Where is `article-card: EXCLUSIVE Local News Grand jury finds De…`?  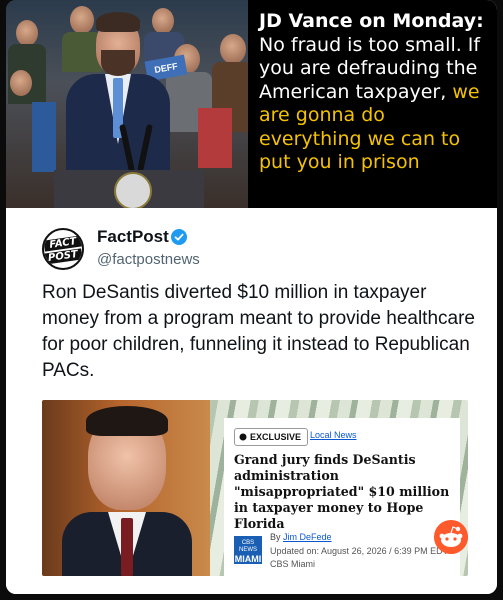 article-card: EXCLUSIVE Local News Grand jury finds De… is located at coordinates (342, 497).